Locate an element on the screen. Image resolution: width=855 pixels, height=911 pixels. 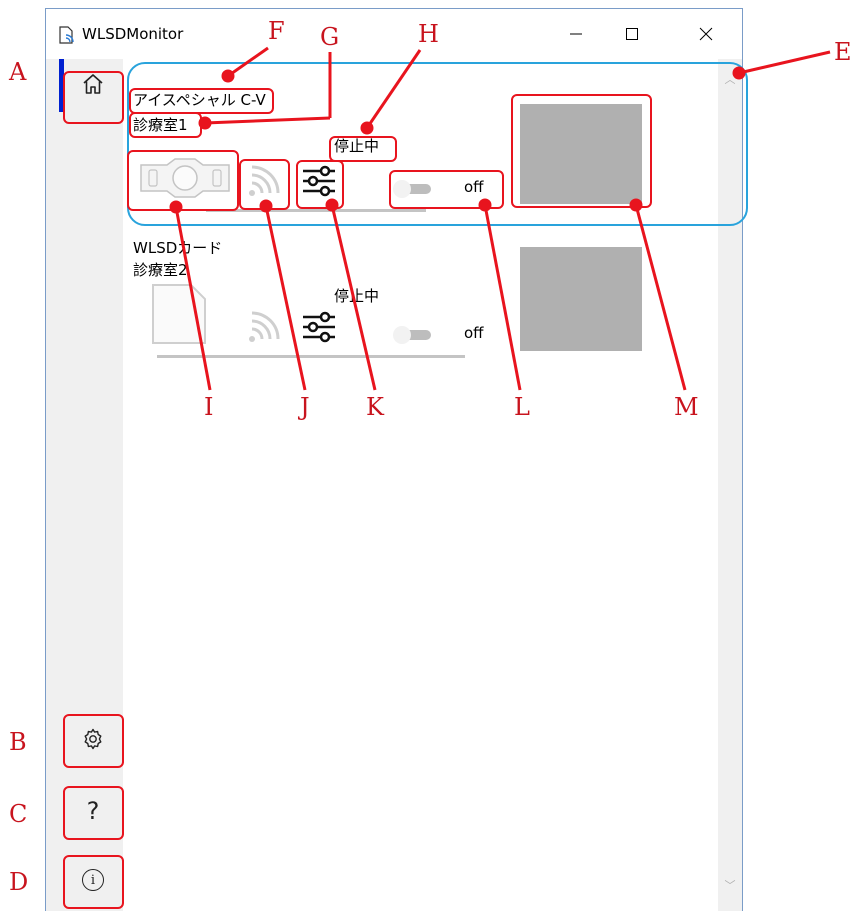
annotation-label-b: B is located at coordinates (18, 742).